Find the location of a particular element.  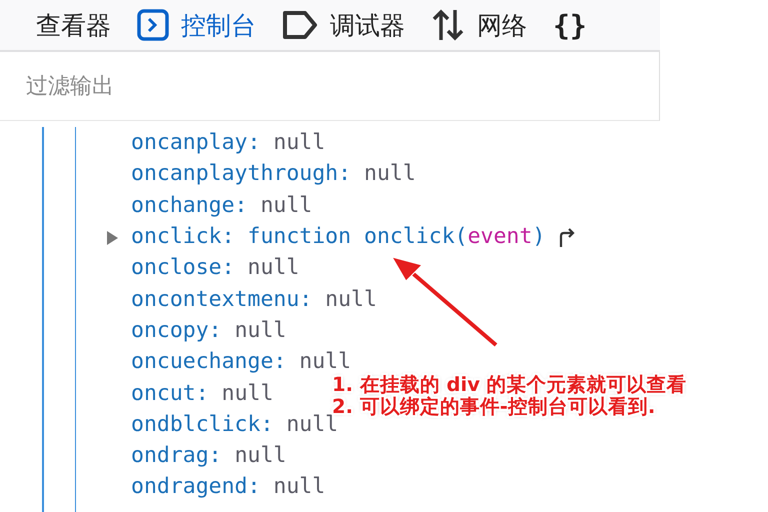

property-name: oncopy: is located at coordinates (176, 330).